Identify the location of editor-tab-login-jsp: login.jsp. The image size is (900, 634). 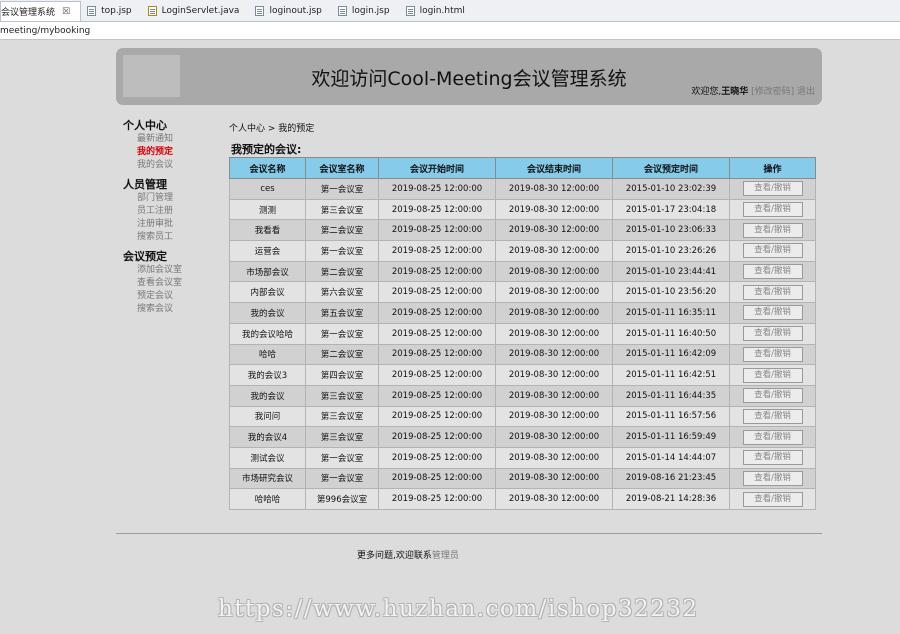
(366, 11).